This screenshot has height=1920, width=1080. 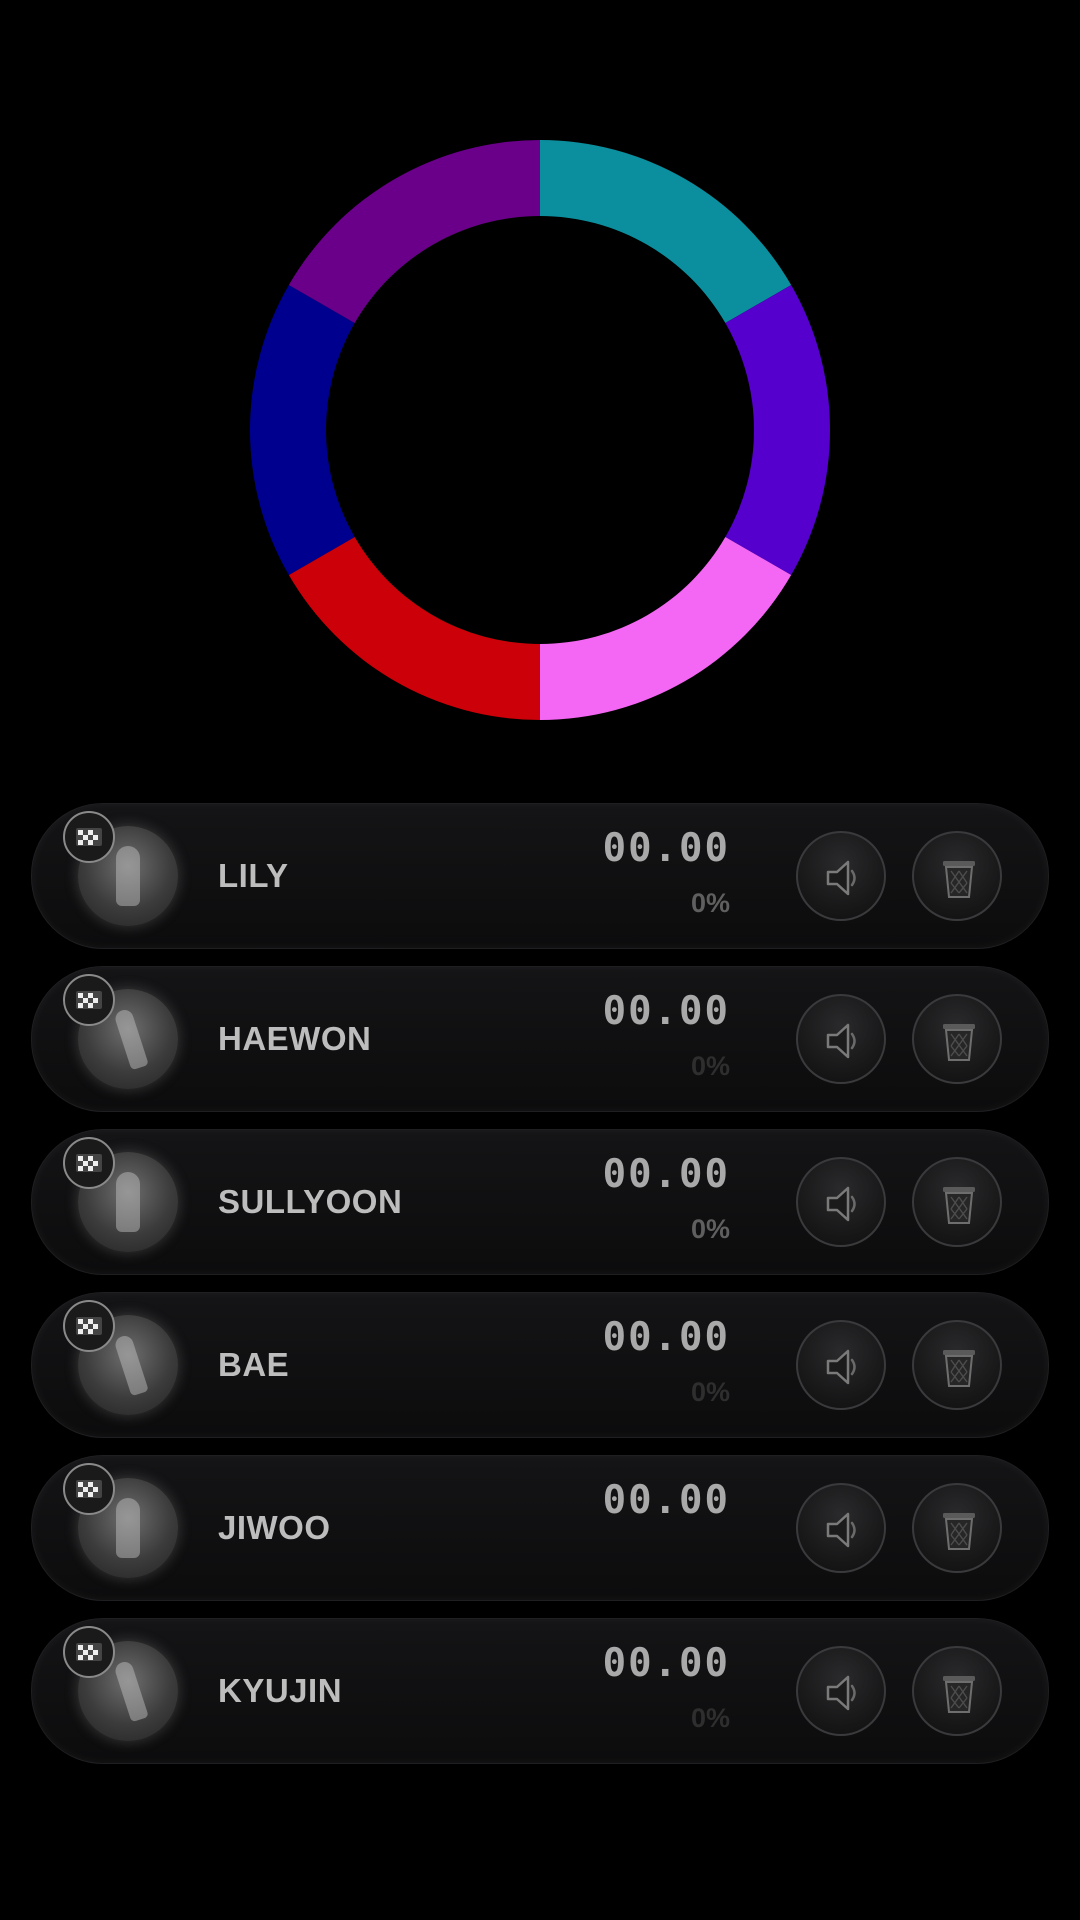 What do you see at coordinates (254, 1364) in the screenshot?
I see `member-name: BAE` at bounding box center [254, 1364].